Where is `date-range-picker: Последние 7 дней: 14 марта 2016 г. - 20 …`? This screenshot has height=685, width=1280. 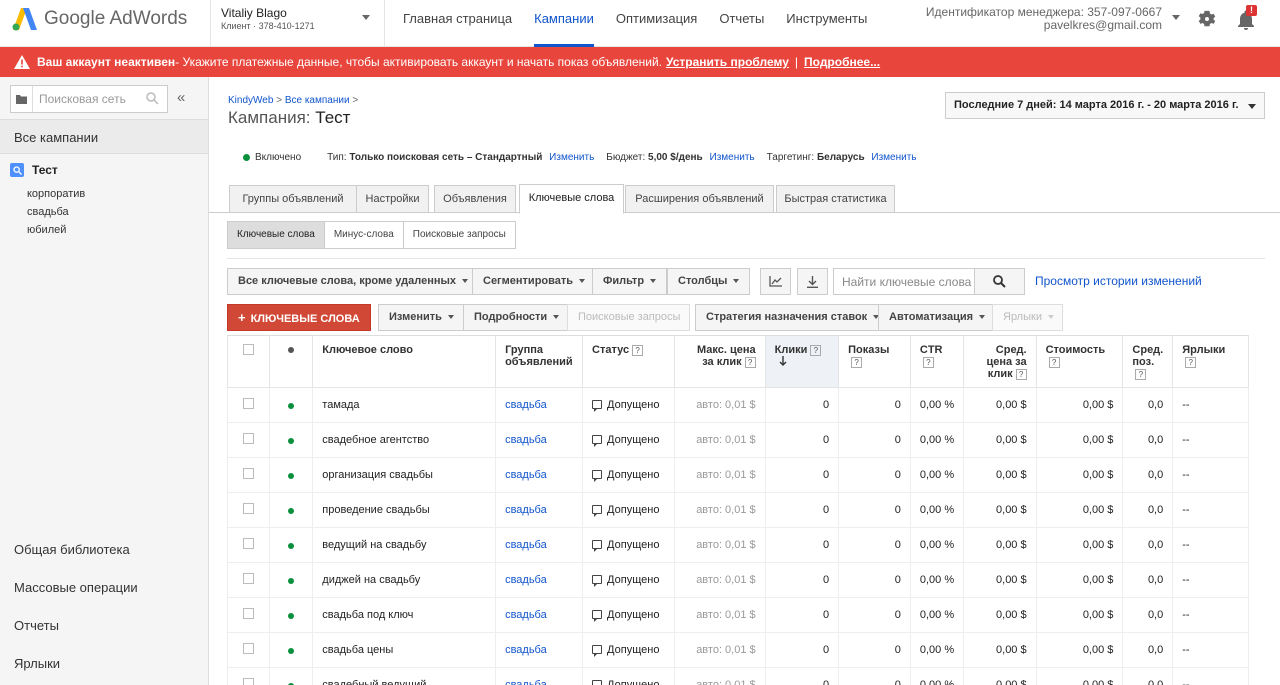
date-range-picker: Последние 7 дней: 14 марта 2016 г. - 20 … is located at coordinates (1105, 105).